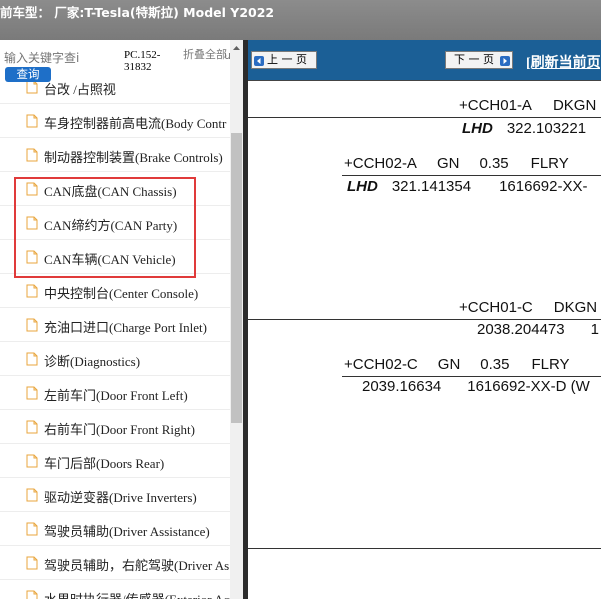  What do you see at coordinates (538, 329) in the screenshot?
I see `wire-row-3-sub: 2038.204473 1` at bounding box center [538, 329].